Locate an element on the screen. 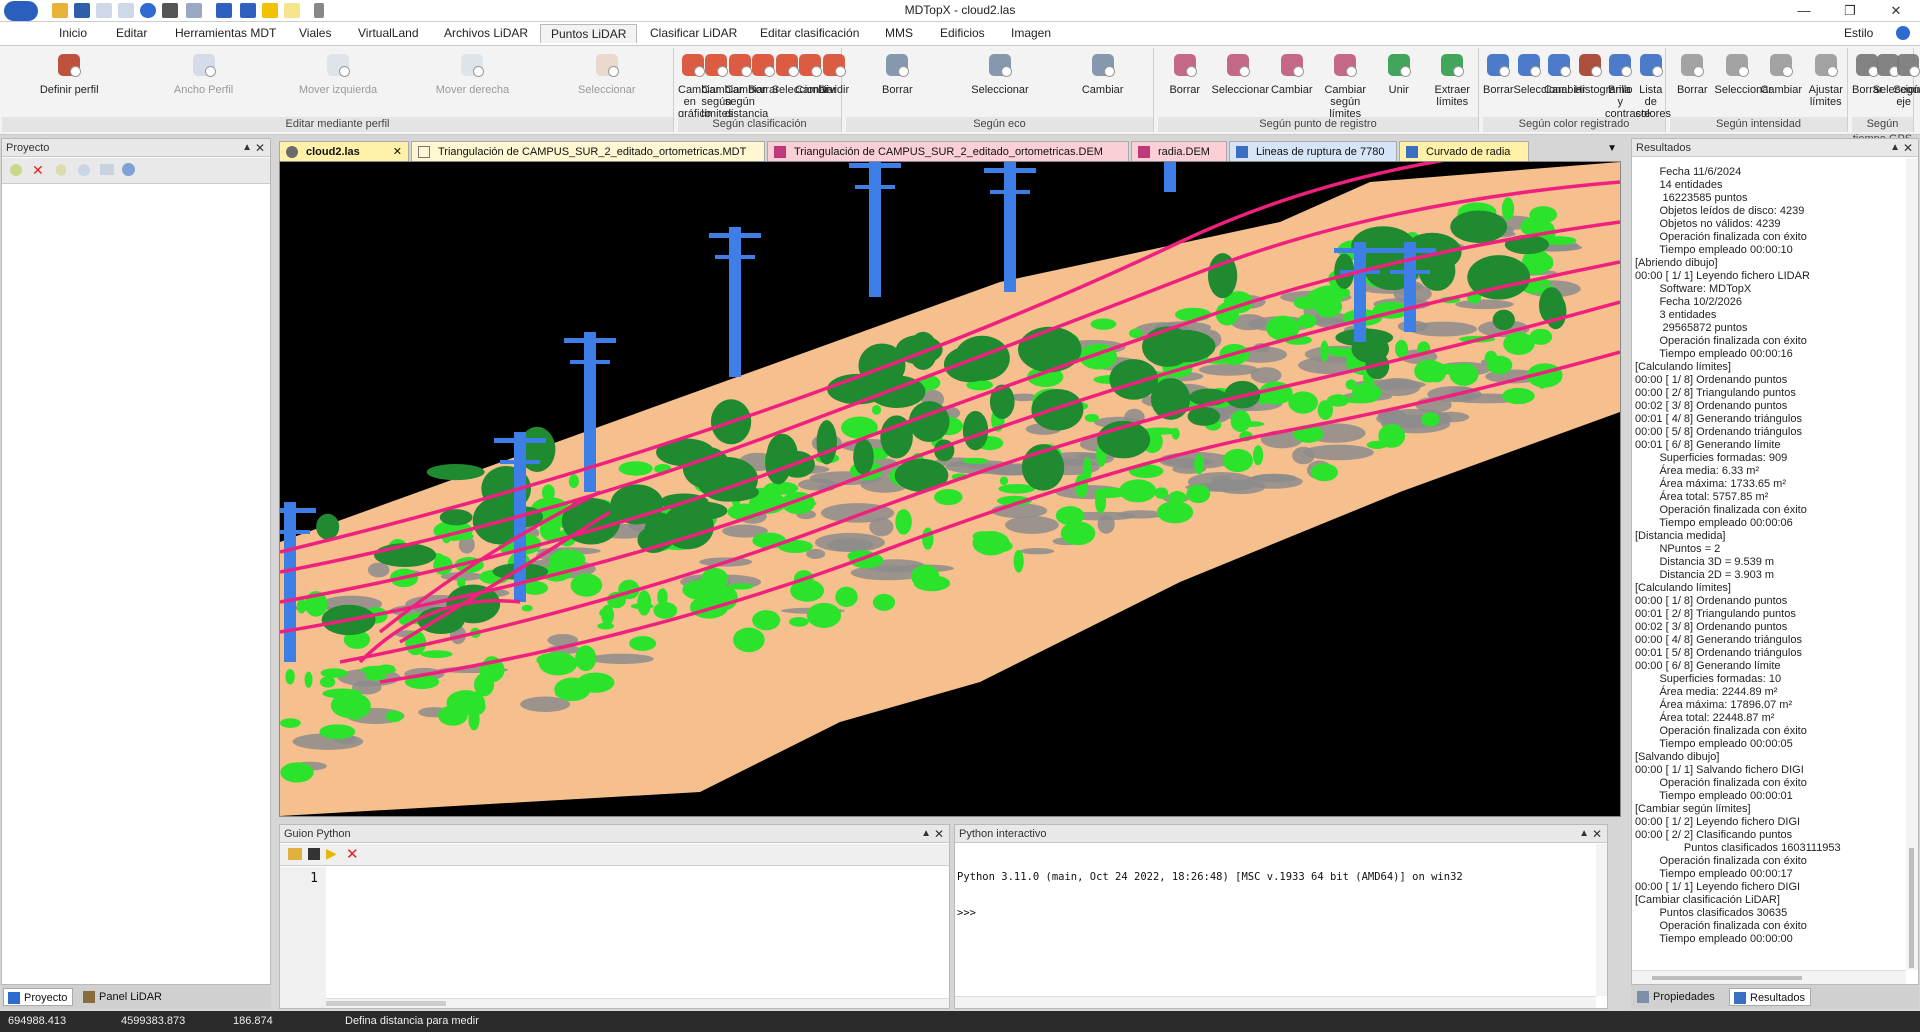 The height and width of the screenshot is (1032, 1920). tab-archivos-lidar: Archivos LiDAR is located at coordinates (486, 33).